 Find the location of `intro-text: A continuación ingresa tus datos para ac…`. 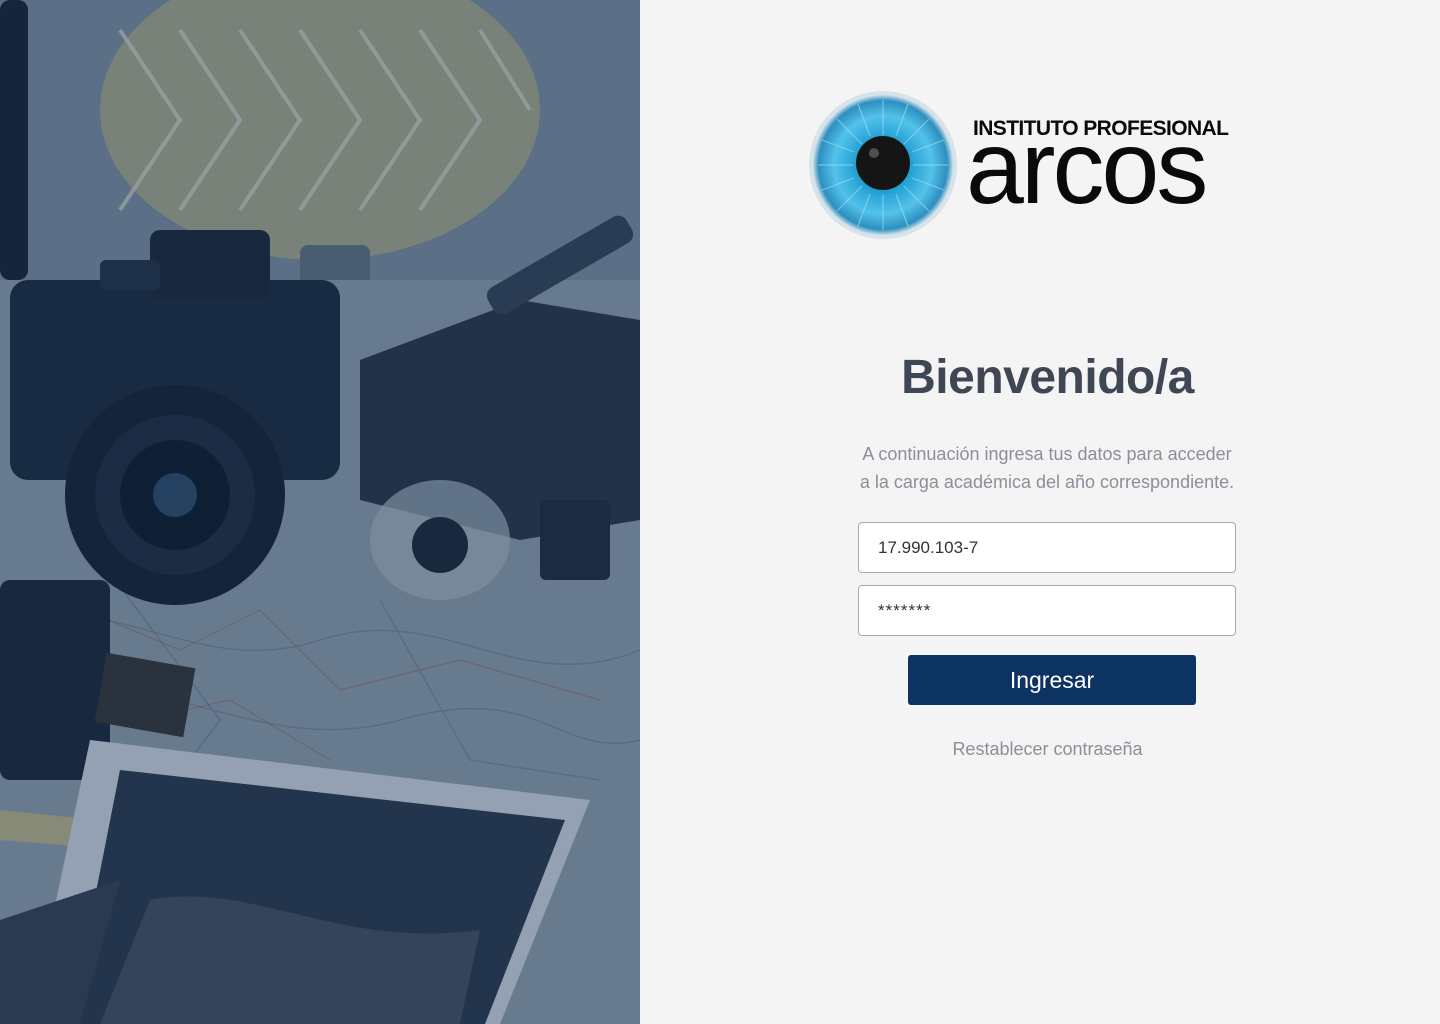

intro-text: A continuación ingresa tus datos para ac… is located at coordinates (1047, 468).